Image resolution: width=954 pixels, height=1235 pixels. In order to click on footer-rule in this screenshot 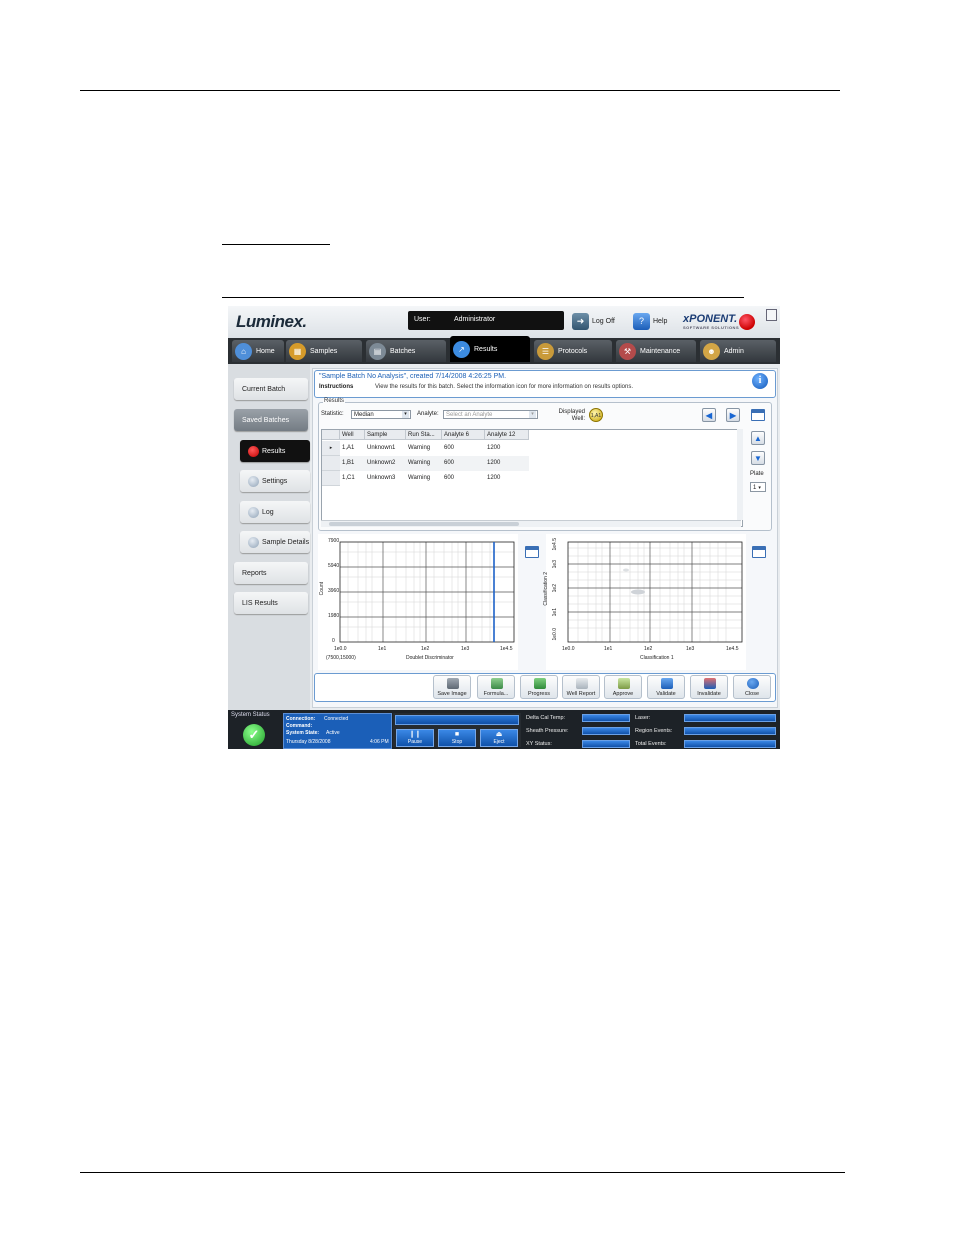, I will do `click(462, 1172)`.